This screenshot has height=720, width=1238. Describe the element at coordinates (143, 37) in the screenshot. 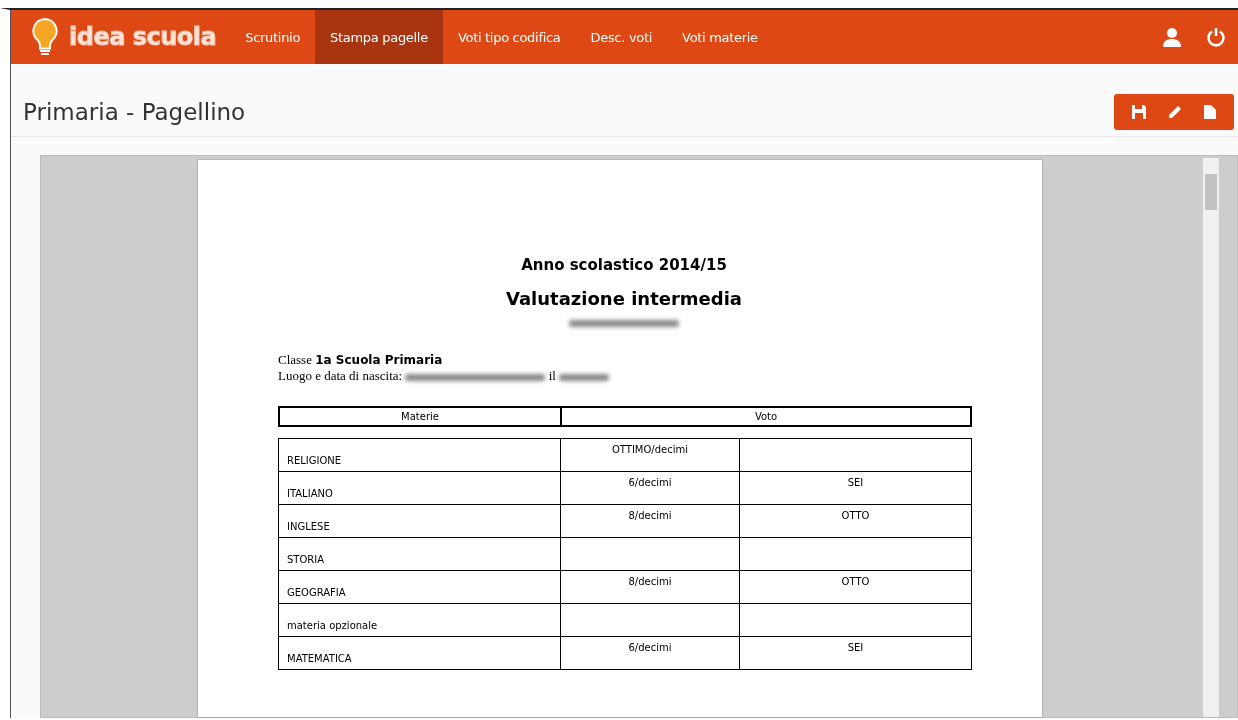

I see `brand-name: idea scuola` at that location.